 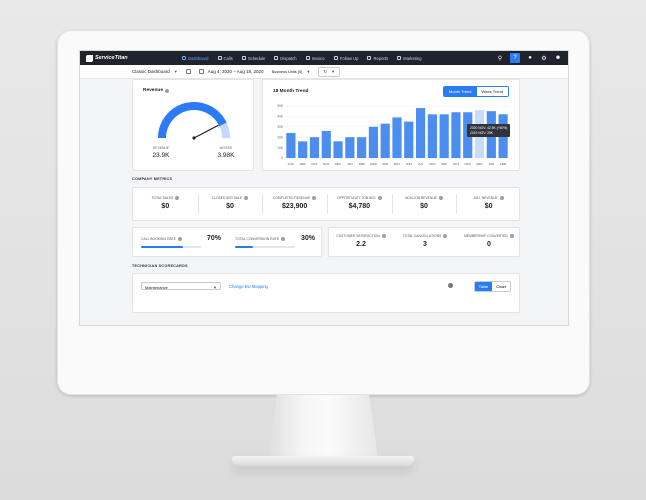 I want to click on gauge-pivot, so click(x=194, y=138).